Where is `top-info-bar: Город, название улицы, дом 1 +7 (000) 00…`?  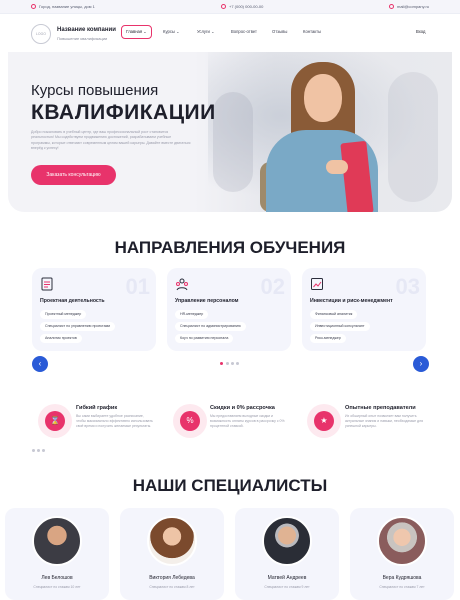
top-info-bar: Город, название улицы, дом 1 +7 (000) 00… is located at coordinates (230, 7).